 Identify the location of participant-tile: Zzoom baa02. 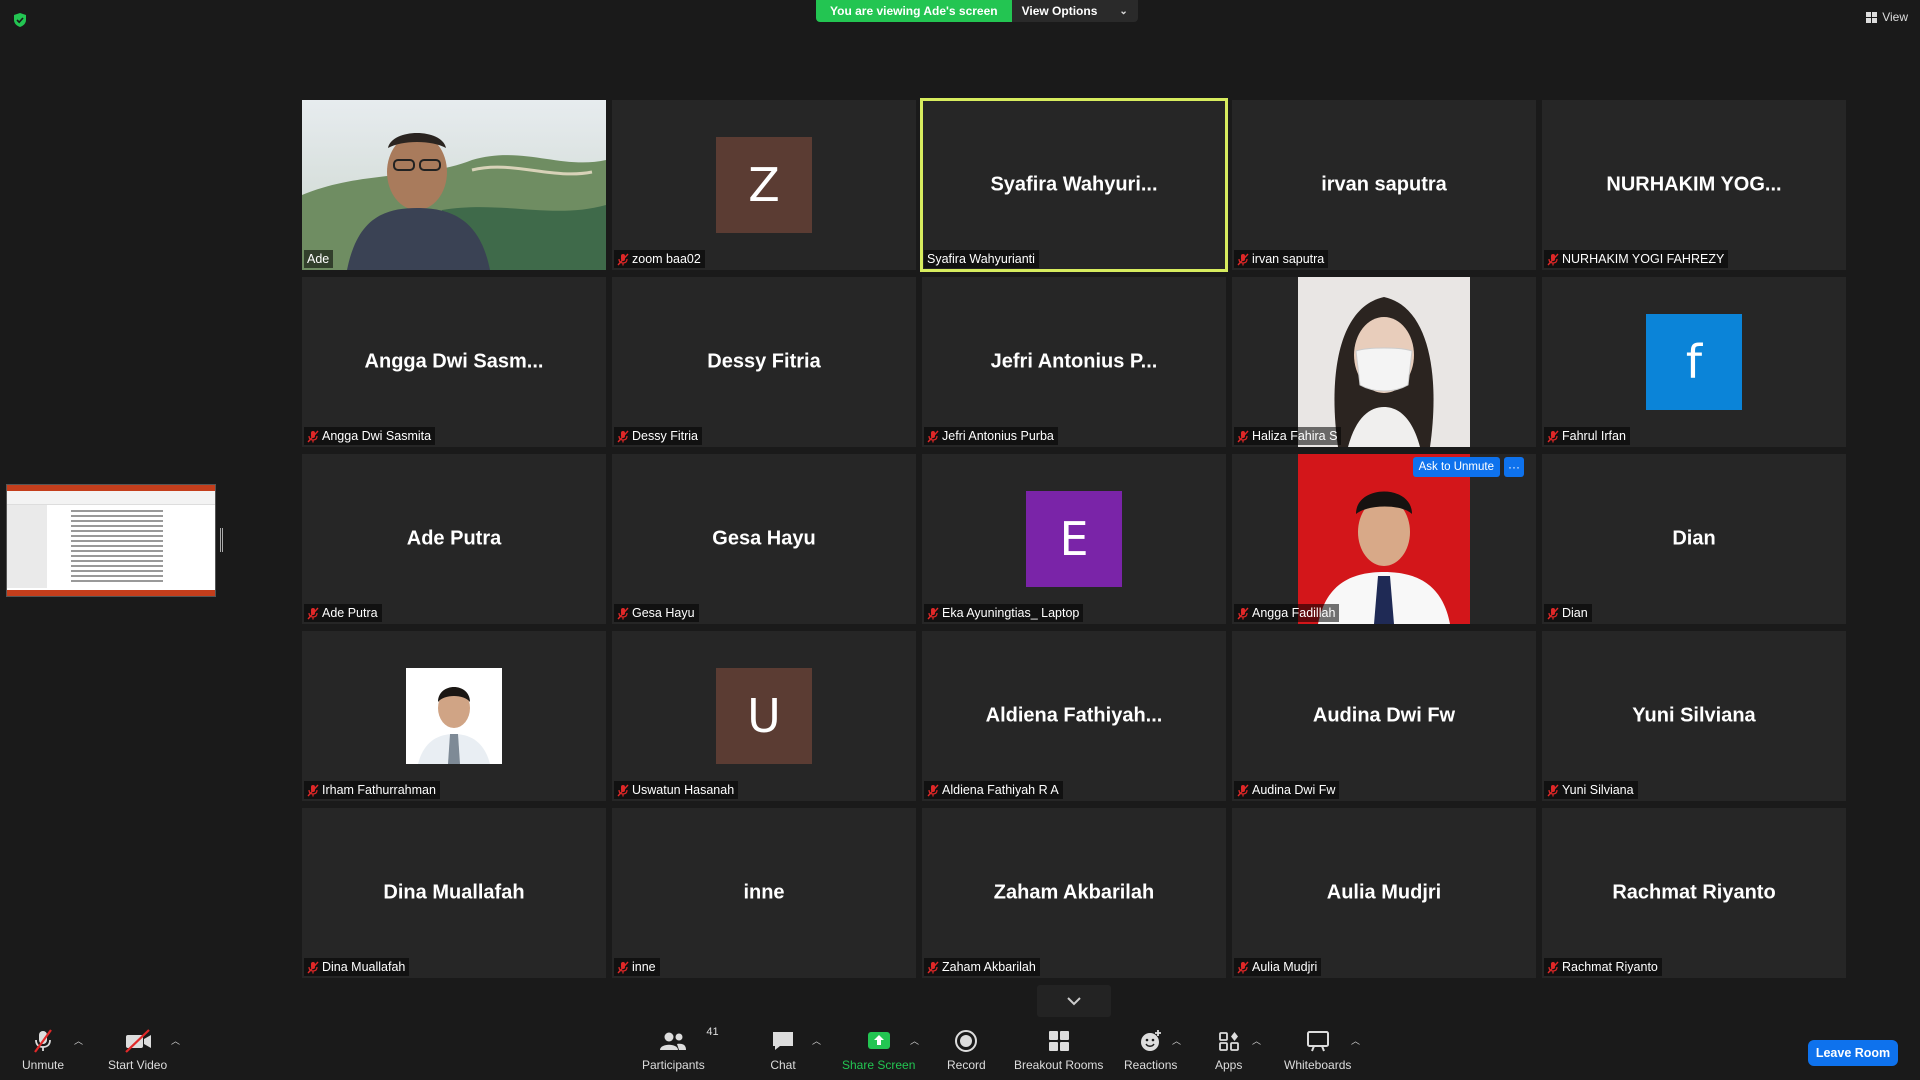
(764, 185).